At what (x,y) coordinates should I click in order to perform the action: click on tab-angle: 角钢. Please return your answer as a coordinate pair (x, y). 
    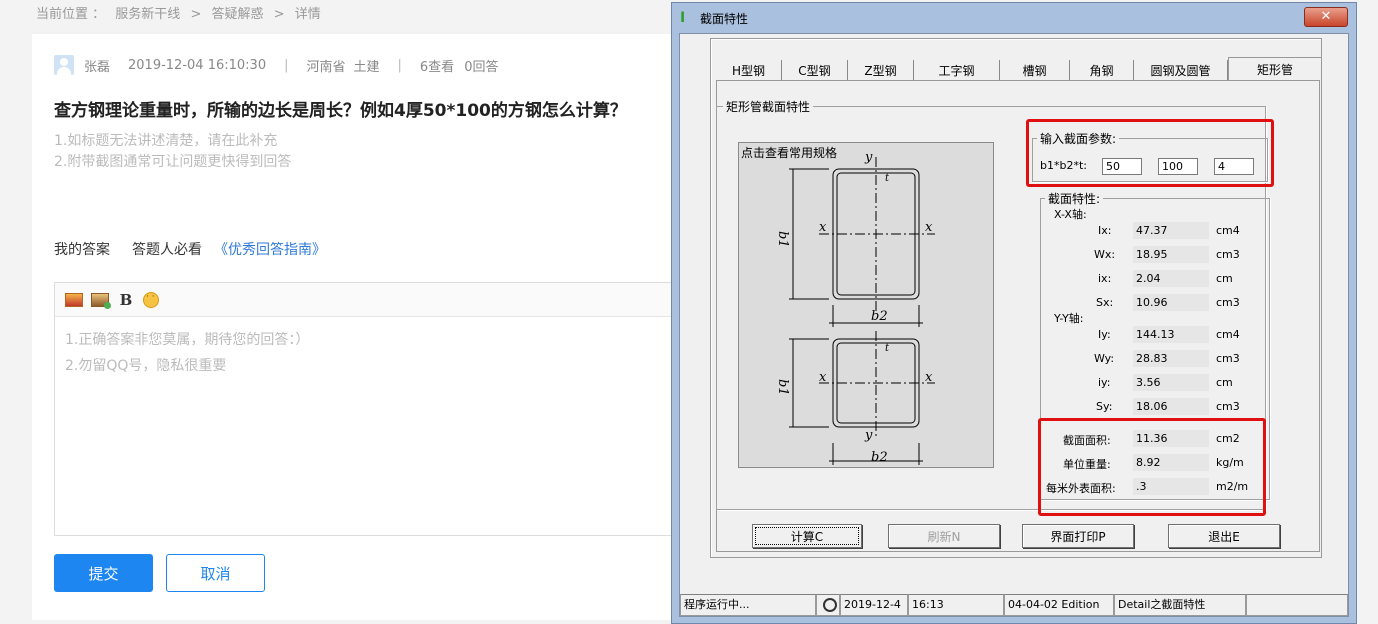
    Looking at the image, I should click on (1102, 70).